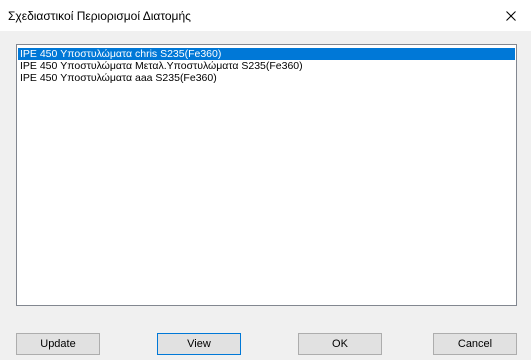 This screenshot has width=531, height=360. What do you see at coordinates (265, 15) in the screenshot?
I see `title-bar: Σχεδιαστικοί Περιορισμοί Διατομής` at bounding box center [265, 15].